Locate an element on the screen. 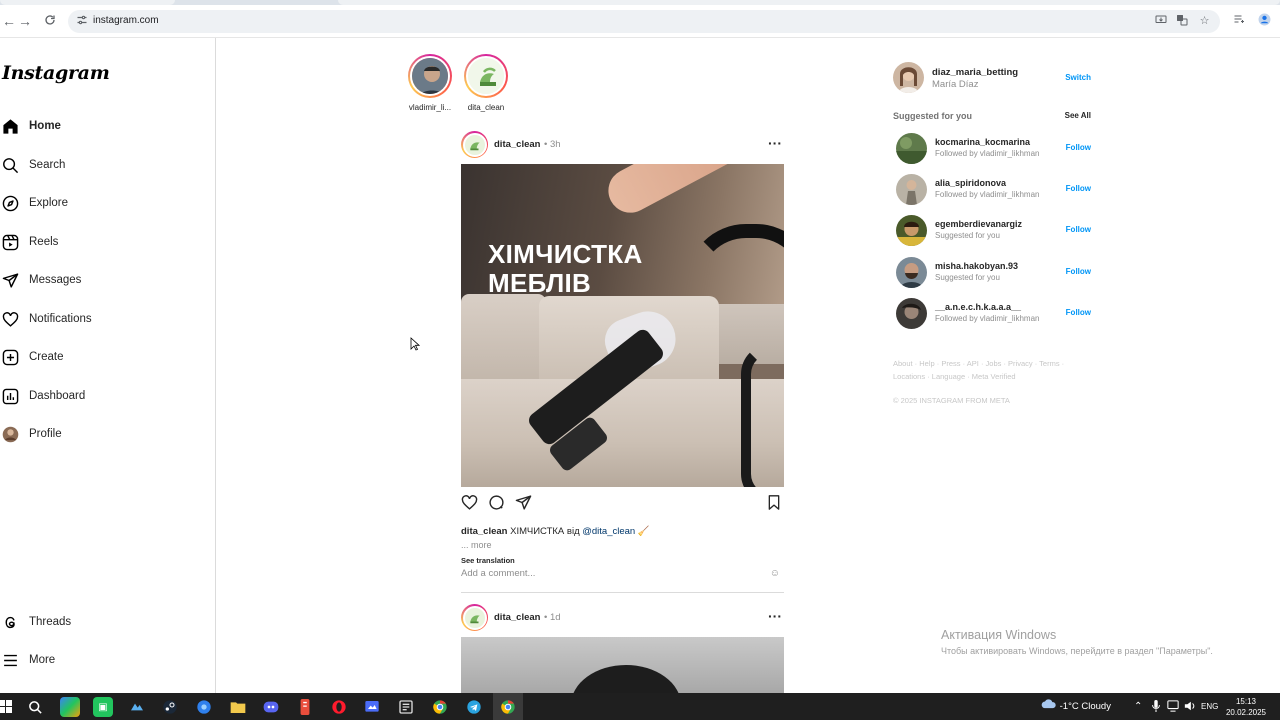  suggestion-subtitle: Followed by vladimir_likhman is located at coordinates (987, 153).